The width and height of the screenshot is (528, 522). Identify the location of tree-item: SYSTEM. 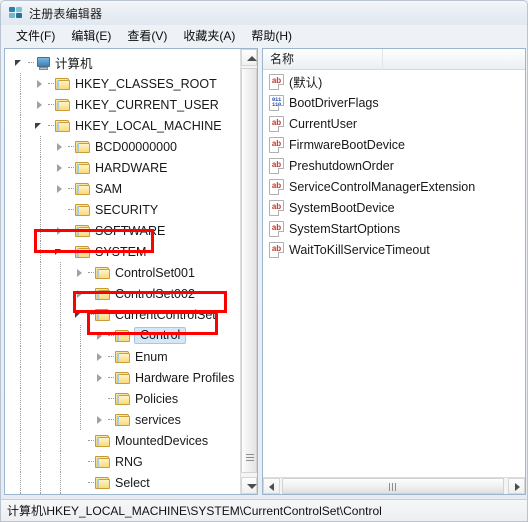
(122, 251).